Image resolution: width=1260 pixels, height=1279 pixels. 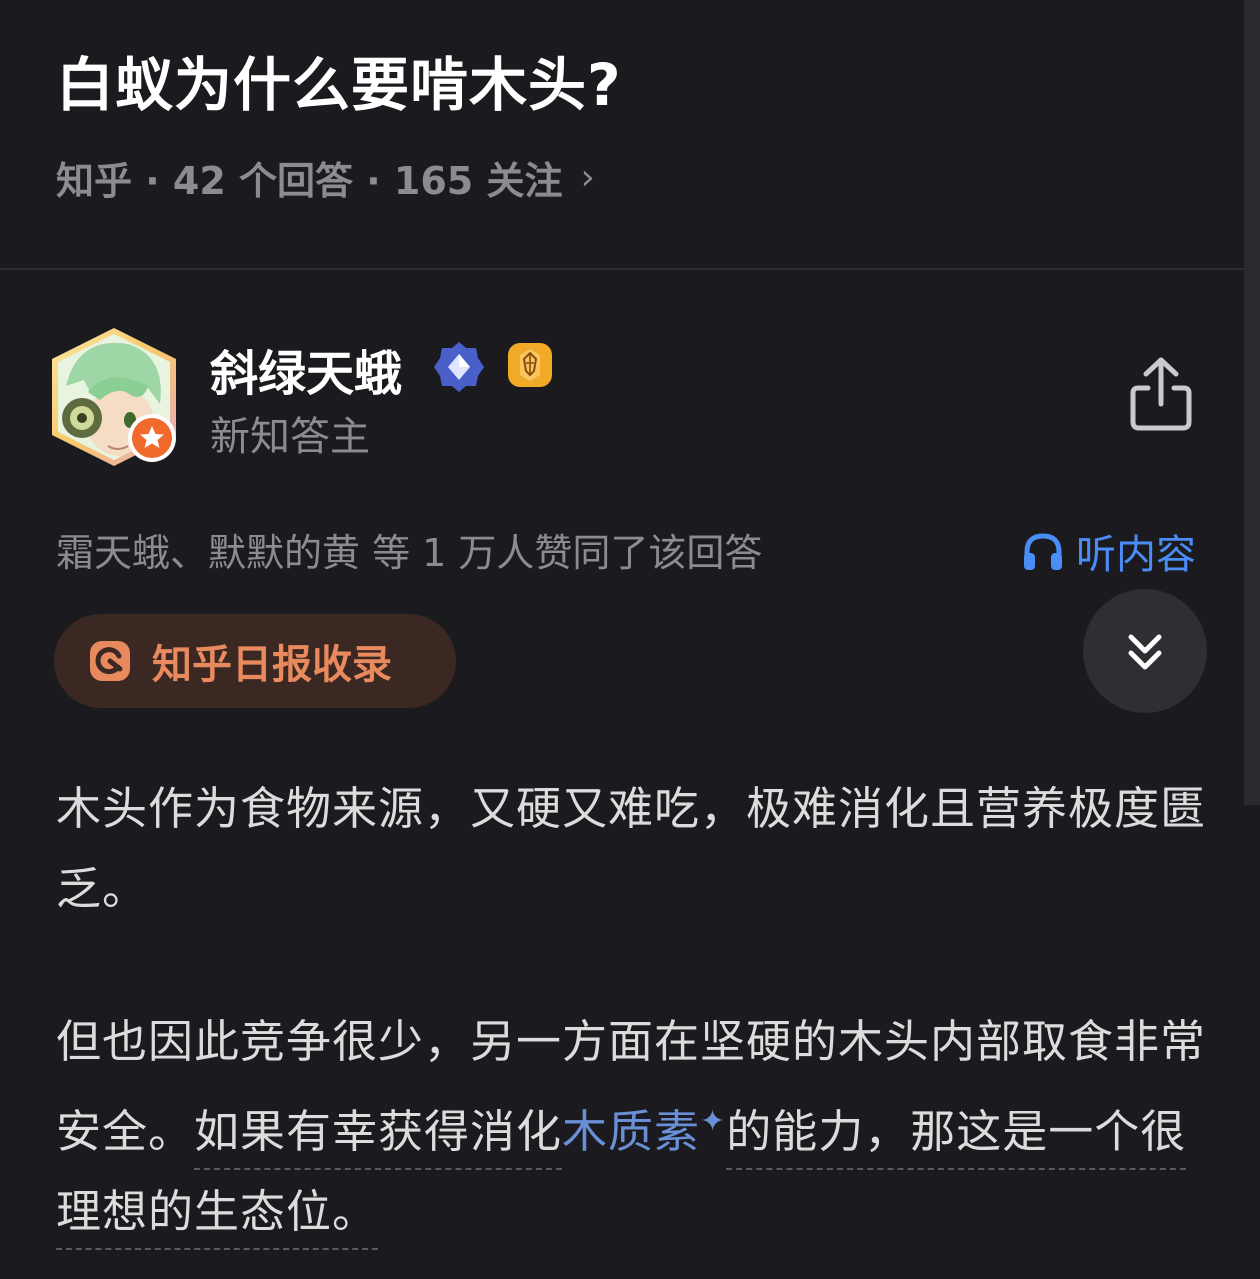 What do you see at coordinates (587, 177) in the screenshot?
I see `chevron-right-icon: ›` at bounding box center [587, 177].